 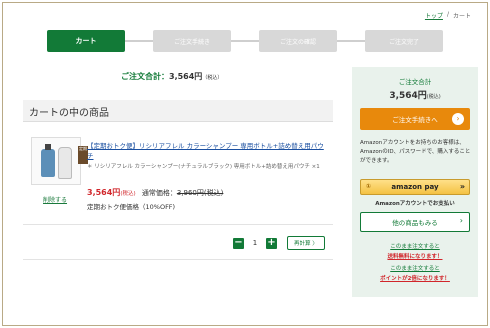 What do you see at coordinates (298, 41) in the screenshot?
I see `step-order-confirm: ご注文の確認` at bounding box center [298, 41].